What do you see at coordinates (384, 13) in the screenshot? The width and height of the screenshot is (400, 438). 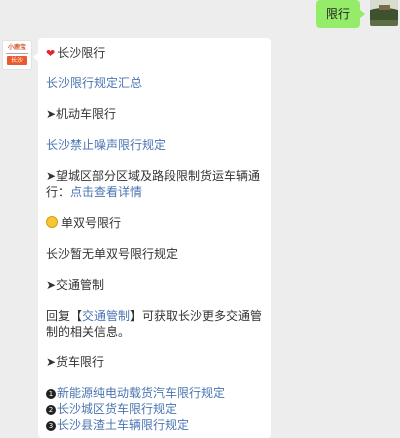 I see `user-avatar` at bounding box center [384, 13].